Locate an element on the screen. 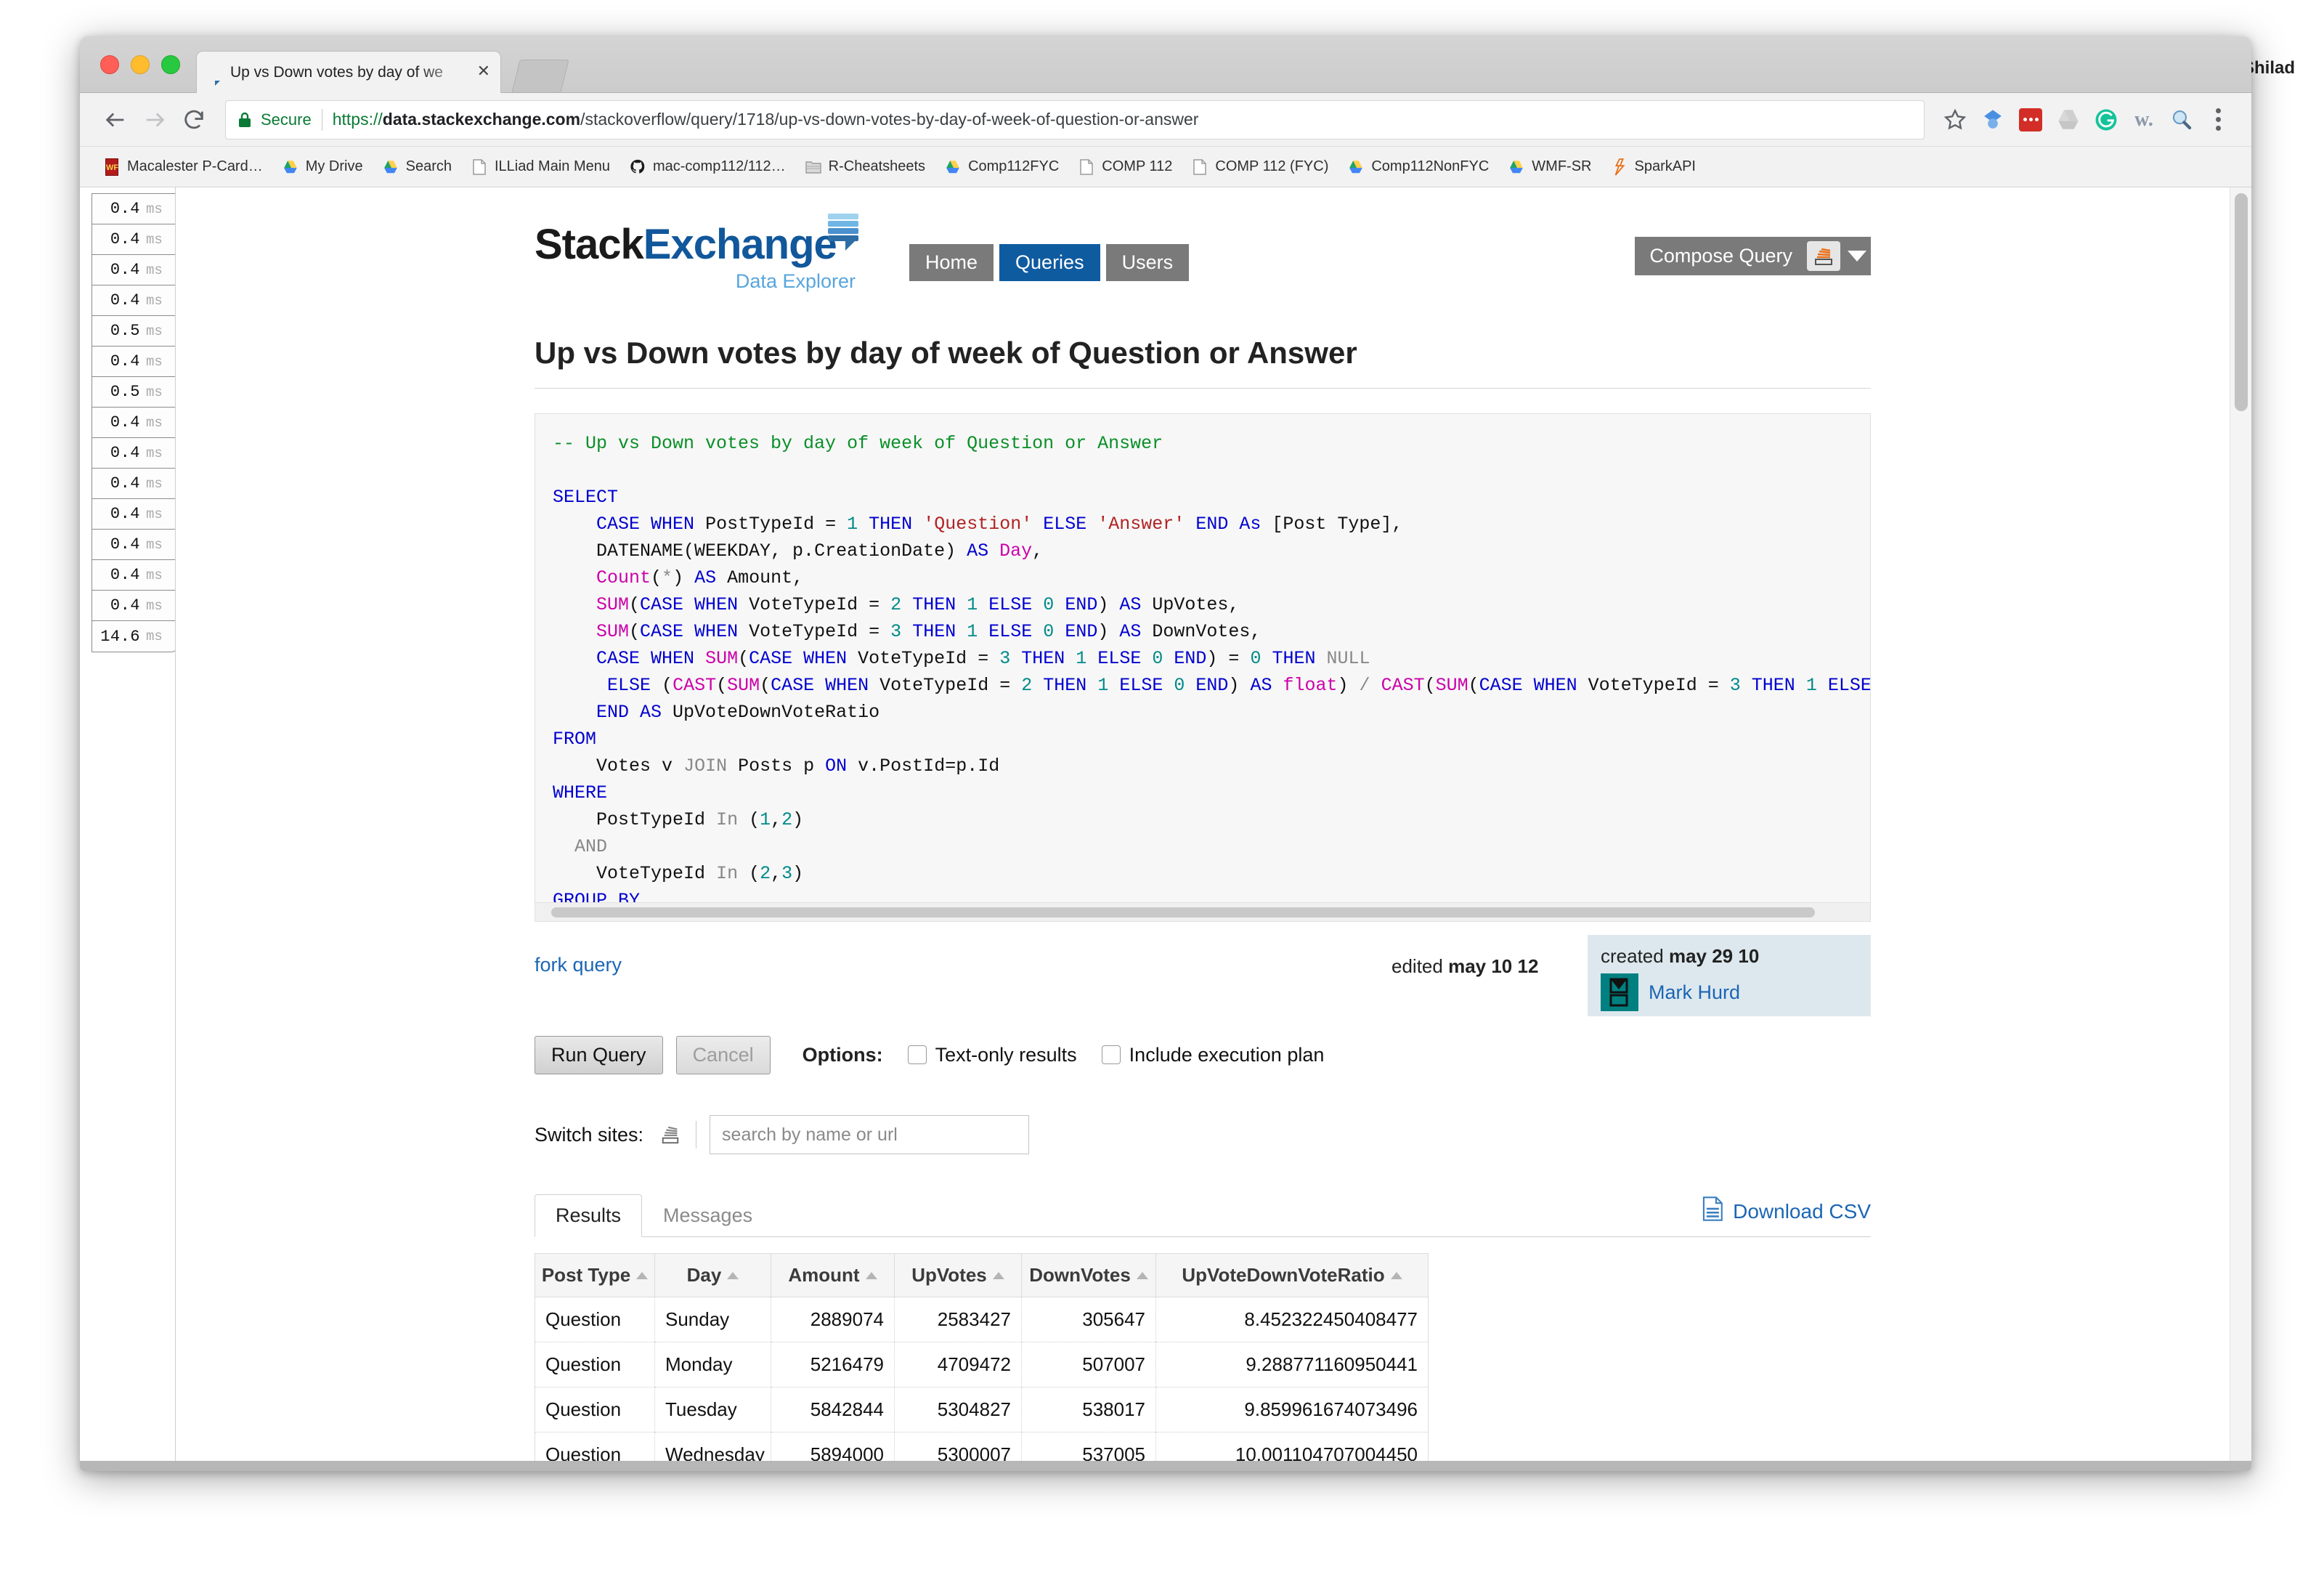 Image resolution: width=2324 pixels, height=1572 pixels. bookmark-item: SparkAPI is located at coordinates (1653, 167).